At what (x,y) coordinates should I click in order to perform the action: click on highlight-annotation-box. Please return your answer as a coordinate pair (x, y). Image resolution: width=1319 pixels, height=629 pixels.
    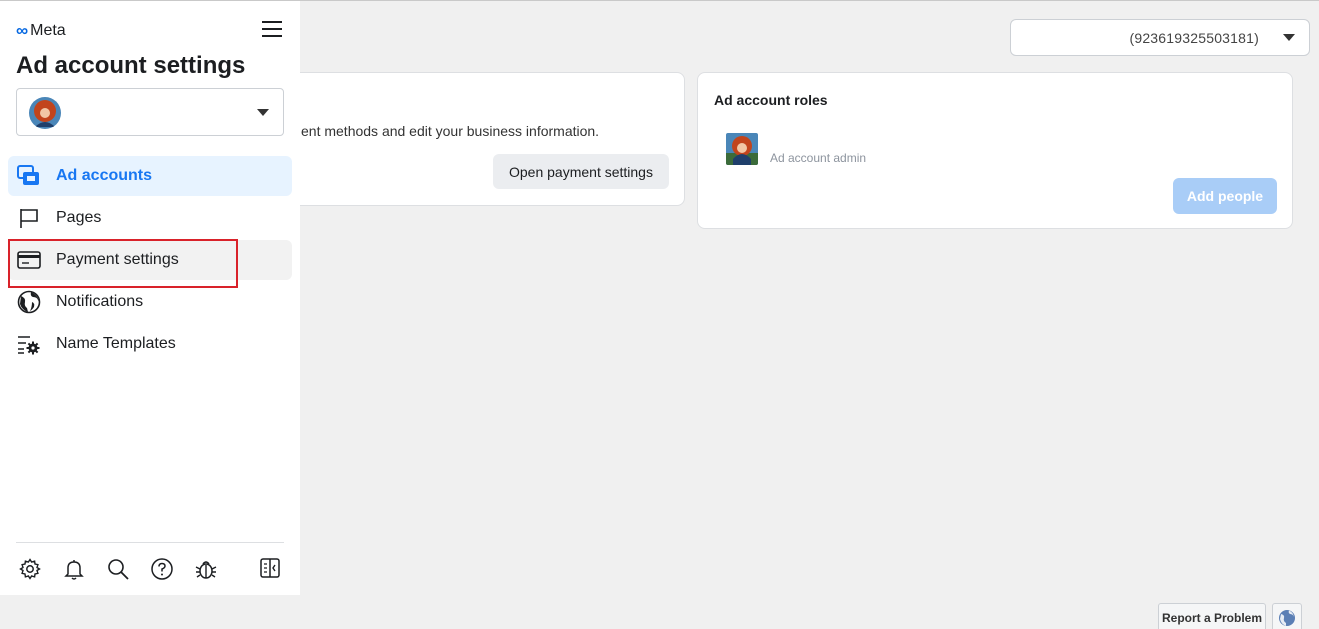
    Looking at the image, I should click on (123, 263).